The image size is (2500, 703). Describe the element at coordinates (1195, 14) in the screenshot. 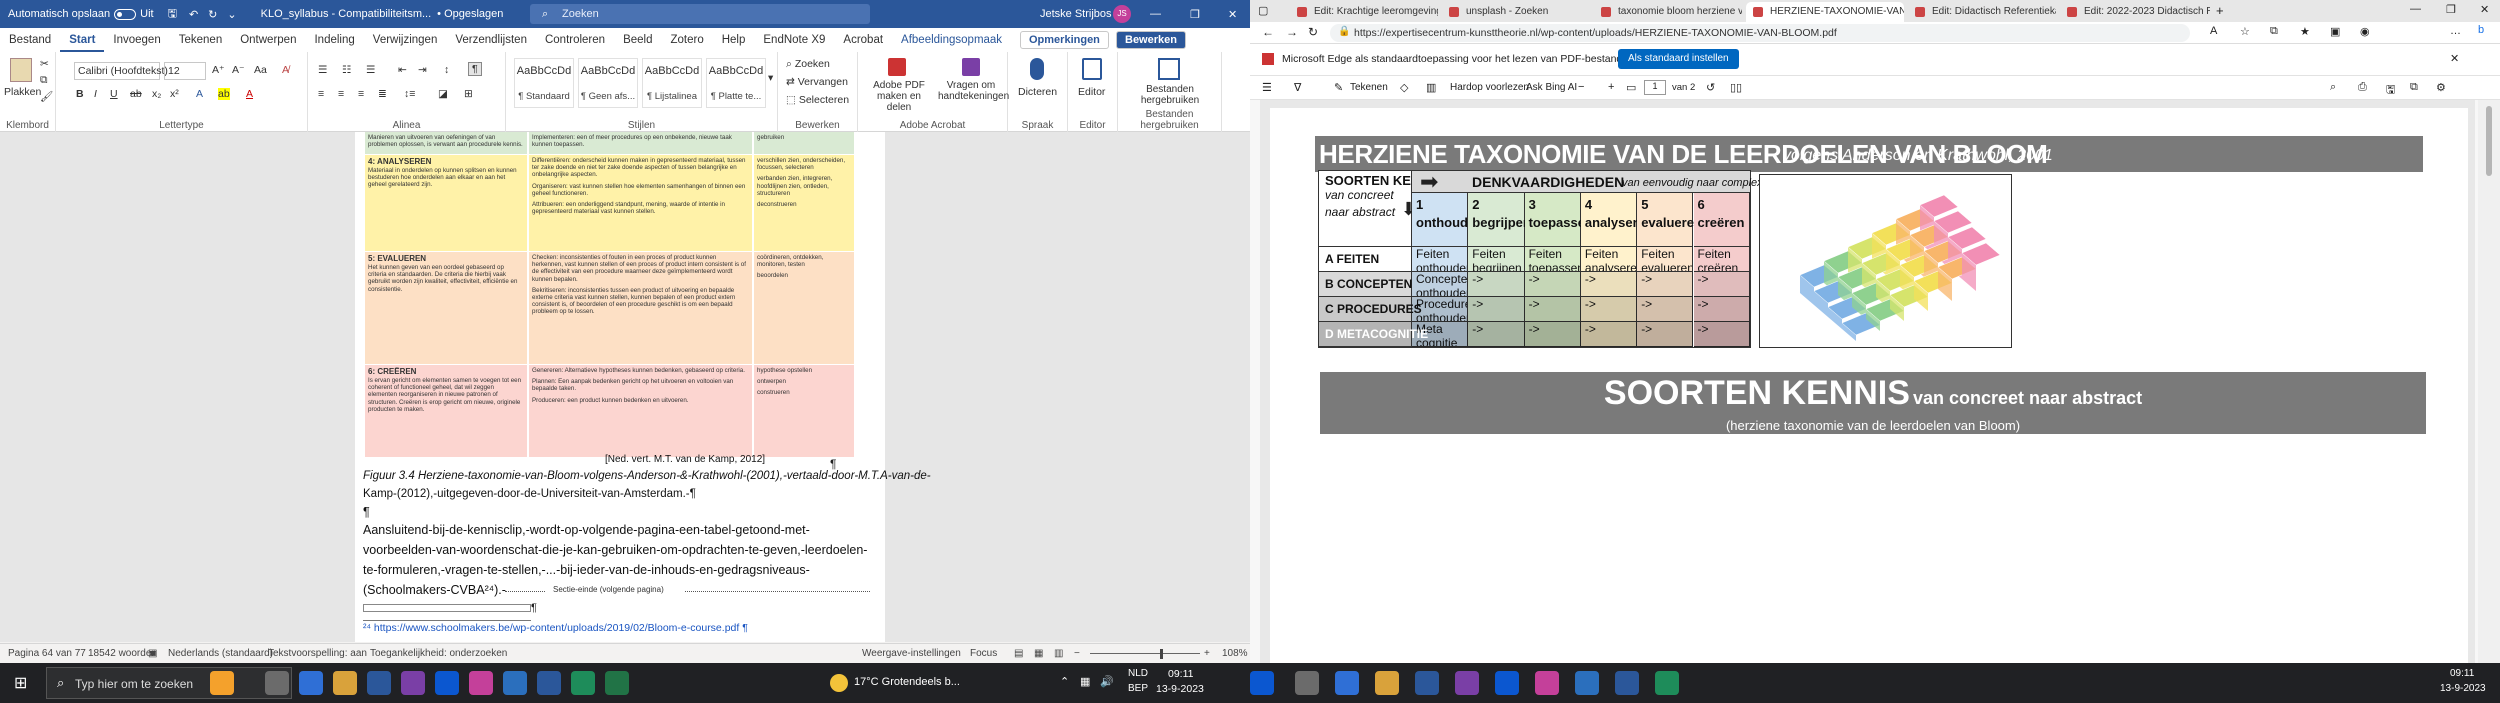

I see `maximize-icon: ❐` at that location.